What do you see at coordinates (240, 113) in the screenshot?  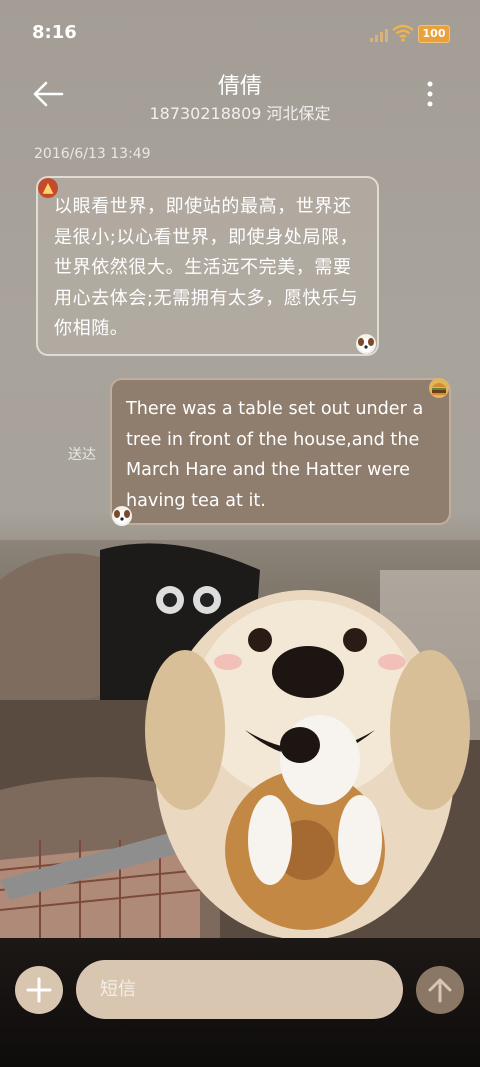 I see `contact-info: 18730218809 河北保定` at bounding box center [240, 113].